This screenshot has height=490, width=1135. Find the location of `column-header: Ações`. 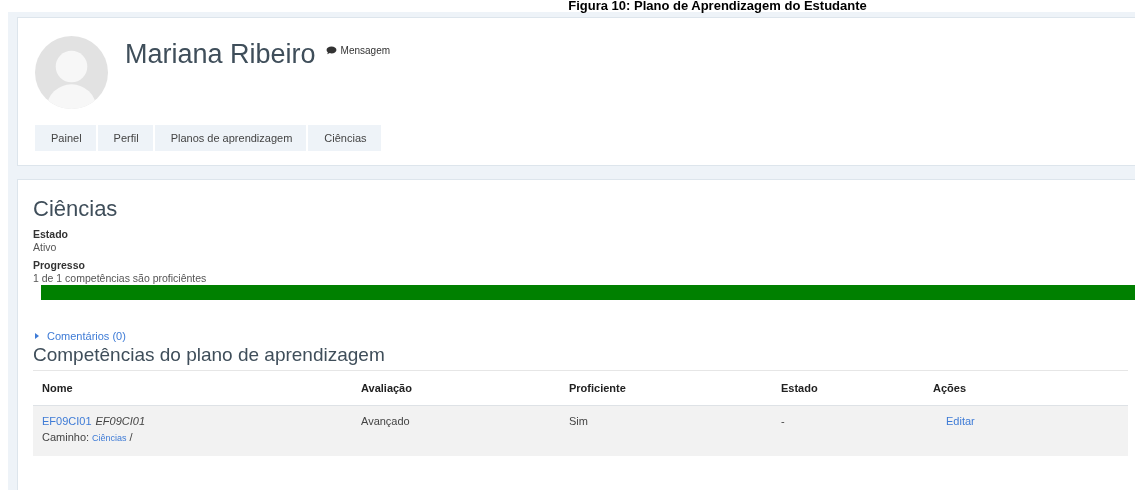

column-header: Ações is located at coordinates (950, 388).